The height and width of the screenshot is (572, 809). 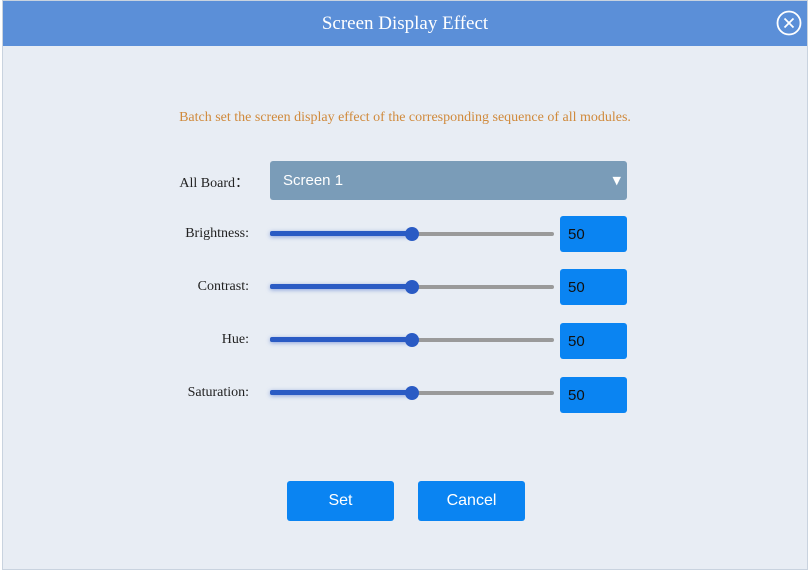 What do you see at coordinates (593, 287) in the screenshot?
I see `contrast-value-input` at bounding box center [593, 287].